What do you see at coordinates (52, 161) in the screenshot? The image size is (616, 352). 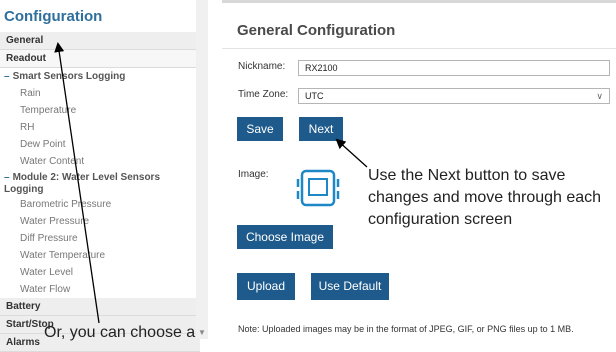 I see `sidebar-item-label: Water Content` at bounding box center [52, 161].